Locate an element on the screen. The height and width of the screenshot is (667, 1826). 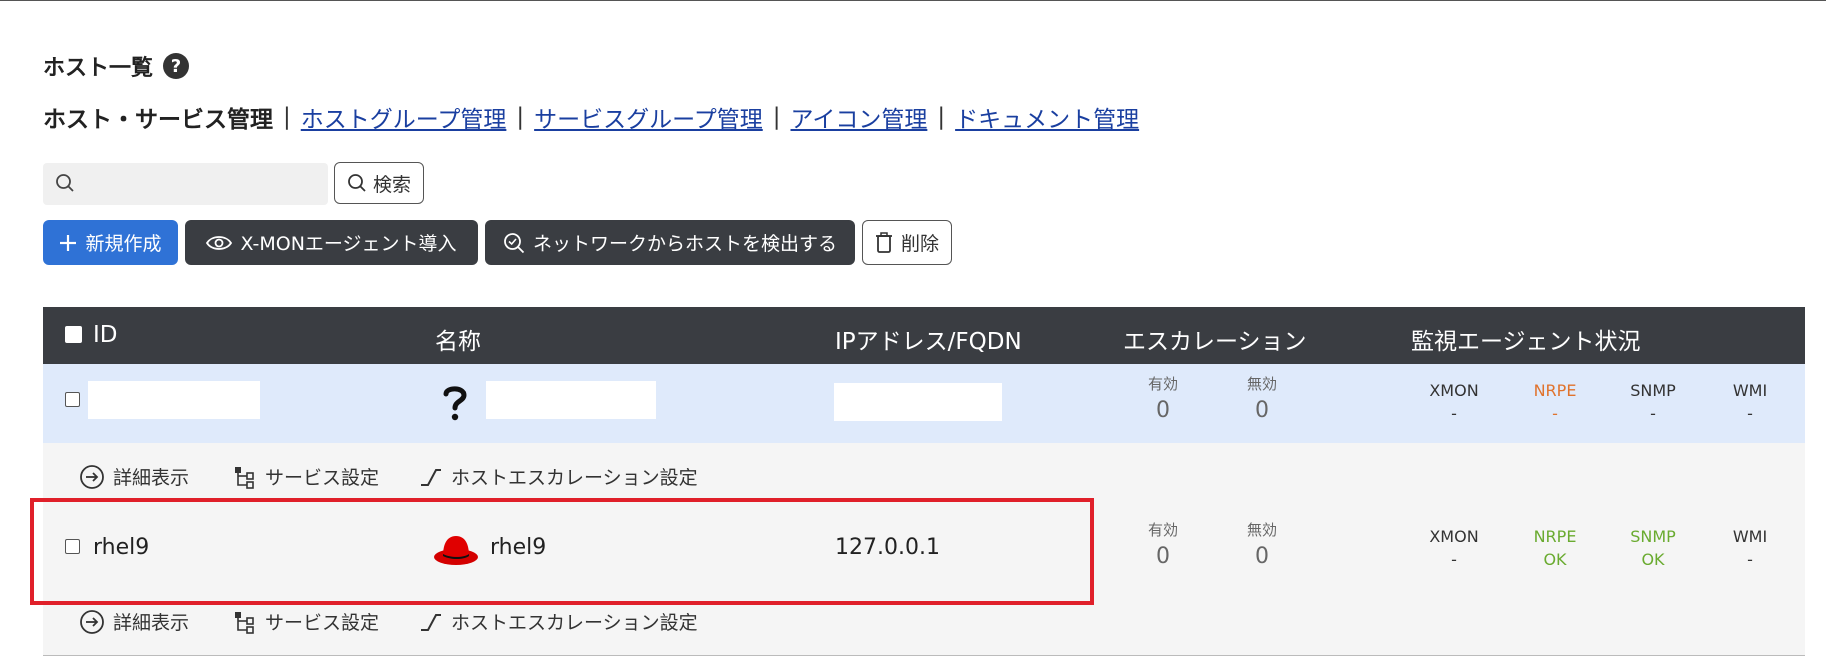
nav-link-servicegroup: サービスグループ管理 is located at coordinates (648, 117).